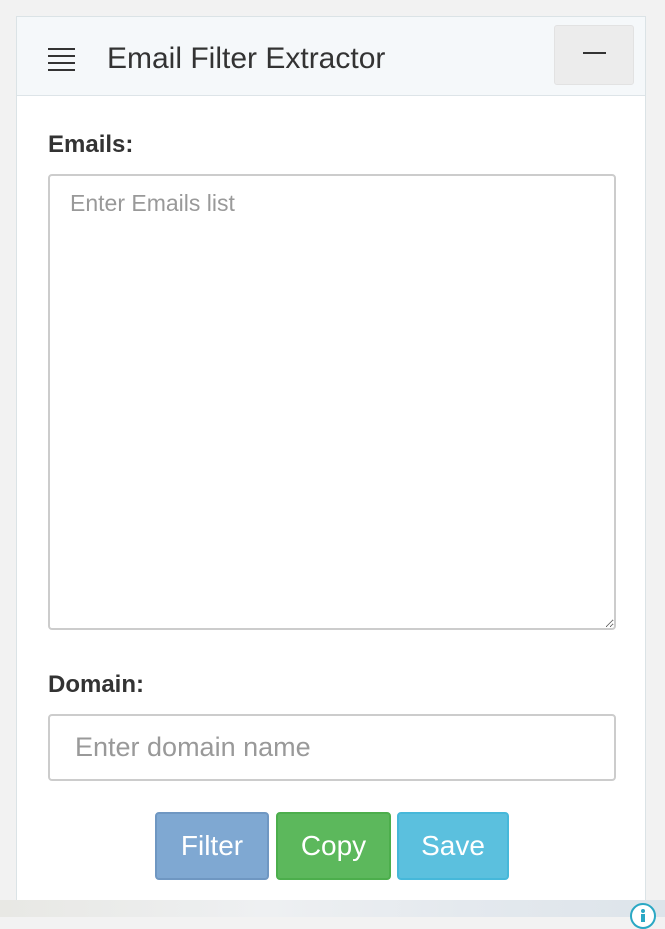 Image resolution: width=665 pixels, height=929 pixels. I want to click on hamburger-icon, so click(61, 60).